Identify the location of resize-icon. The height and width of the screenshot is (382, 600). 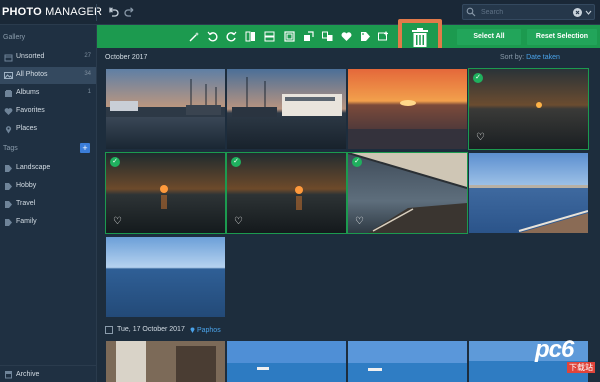
(308, 36).